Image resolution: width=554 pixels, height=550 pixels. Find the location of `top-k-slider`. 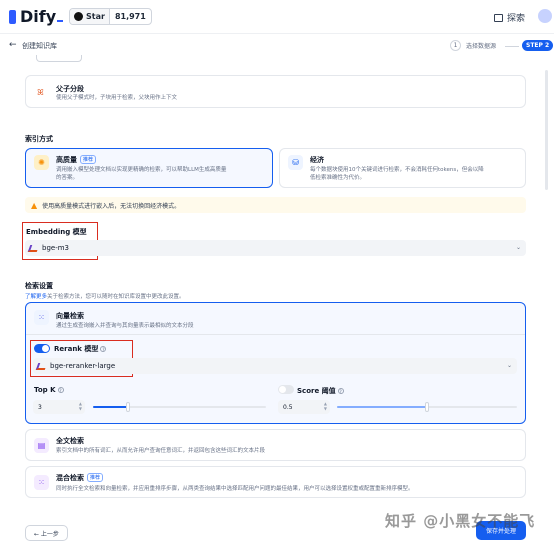

top-k-slider is located at coordinates (179, 407).